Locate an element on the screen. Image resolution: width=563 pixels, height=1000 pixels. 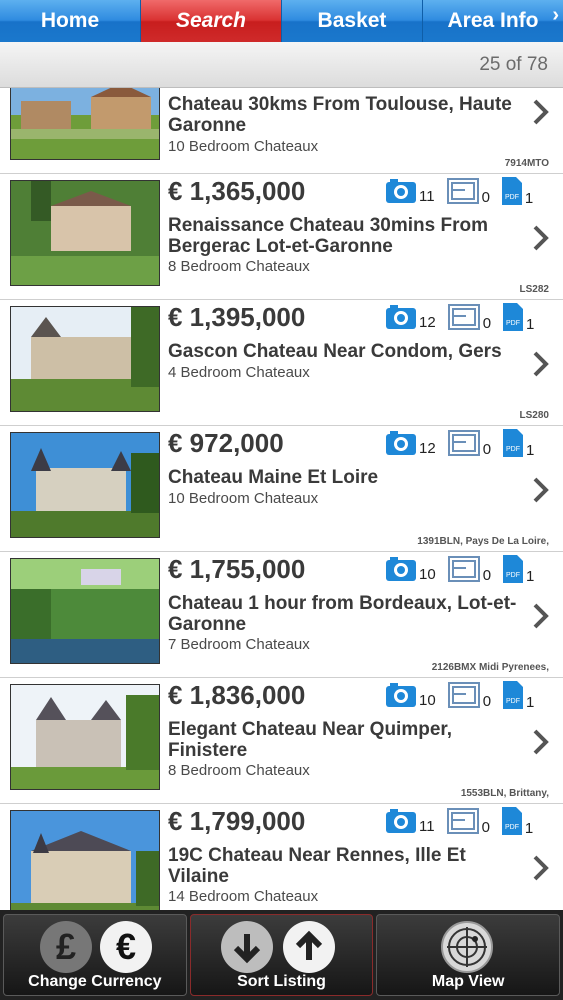
photo-count: 12 is located at coordinates (427, 448).